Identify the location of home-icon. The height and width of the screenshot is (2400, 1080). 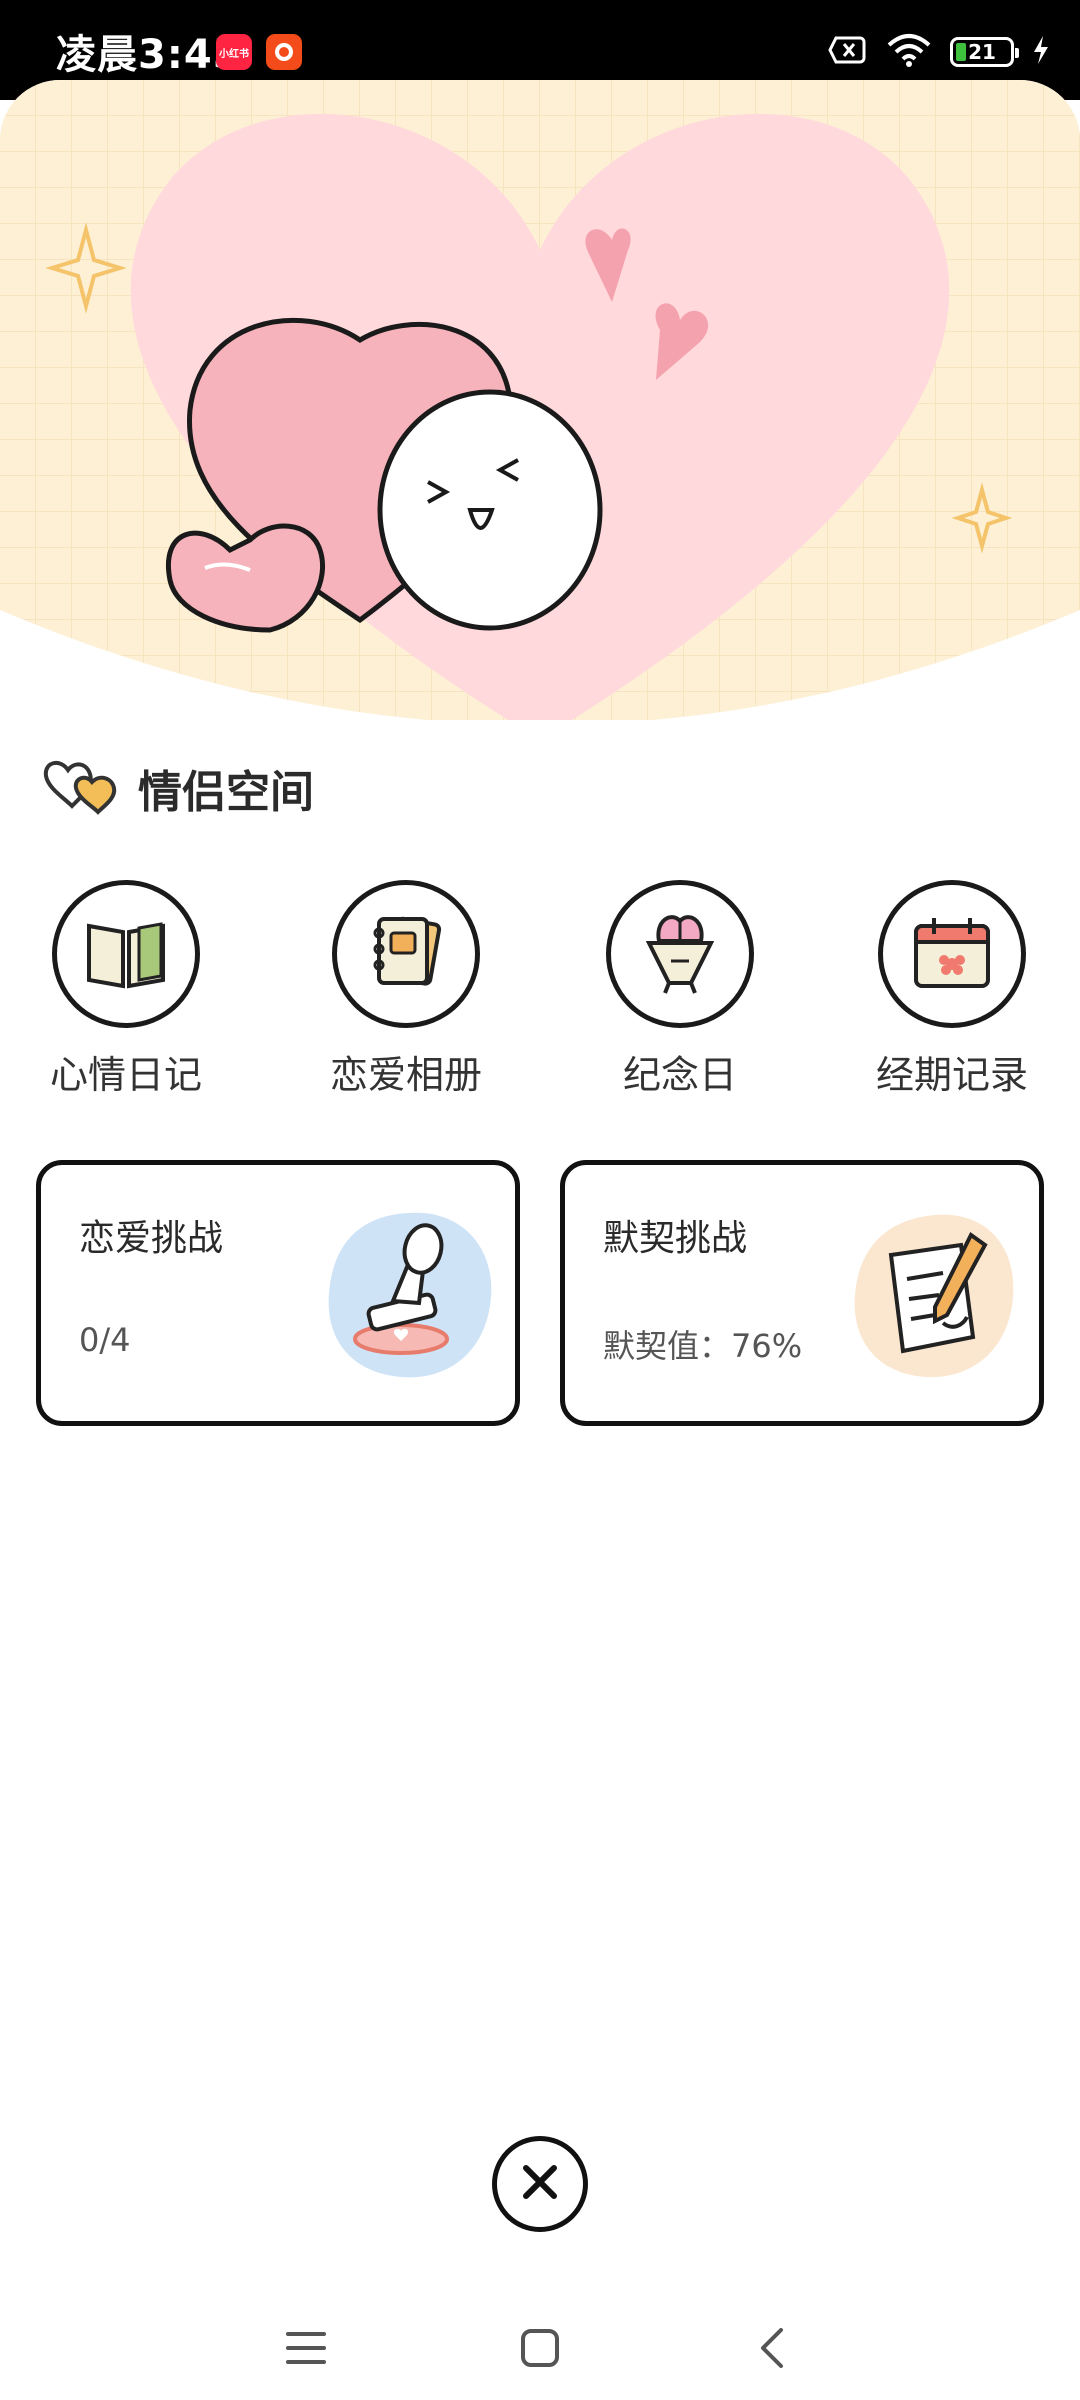
(540, 2350).